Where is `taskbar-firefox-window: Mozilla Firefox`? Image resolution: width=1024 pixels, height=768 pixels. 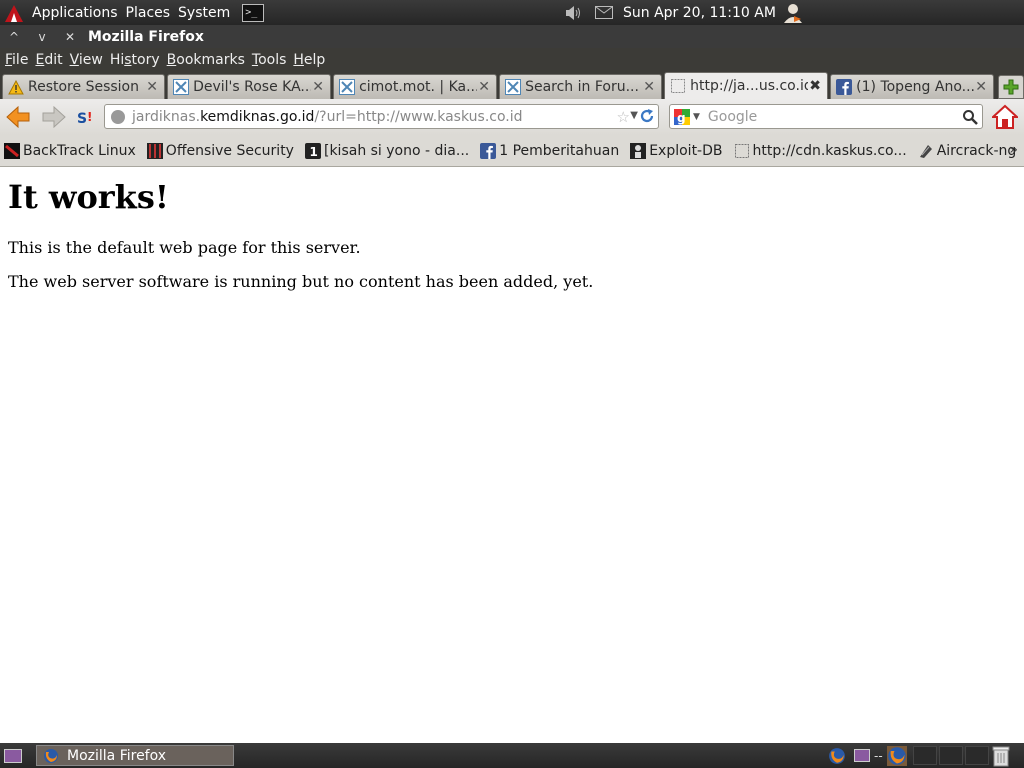 taskbar-firefox-window: Mozilla Firefox is located at coordinates (135, 755).